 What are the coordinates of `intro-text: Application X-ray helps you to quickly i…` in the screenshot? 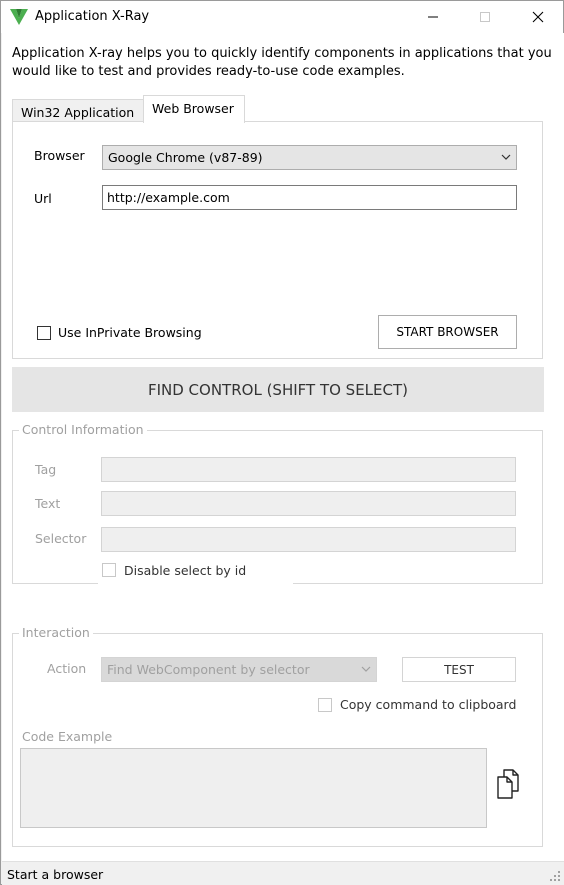 It's located at (282, 62).